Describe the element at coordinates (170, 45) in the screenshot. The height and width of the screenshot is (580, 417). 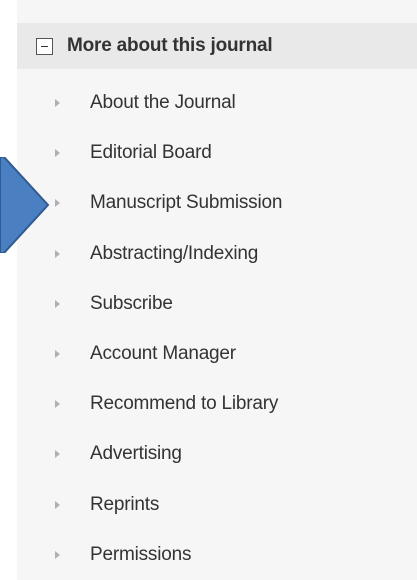
I see `panel-title: More about this journal` at that location.